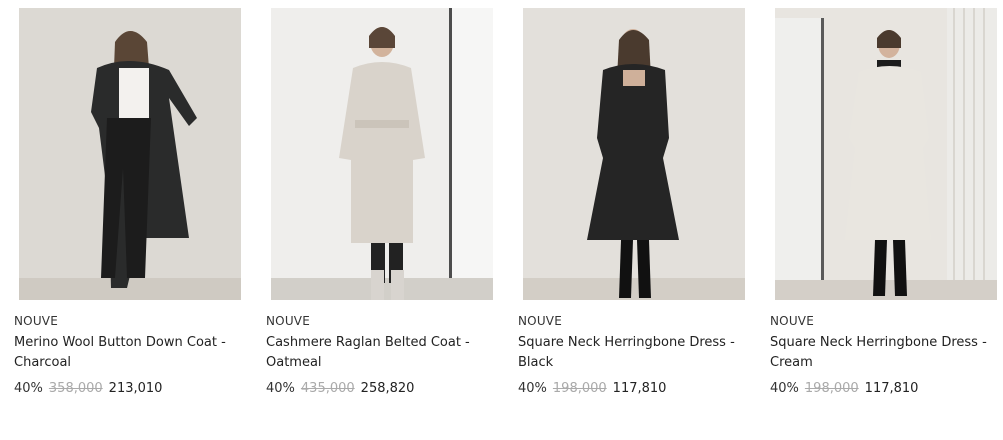 This screenshot has width=1003, height=440. I want to click on original-price: 435,000, so click(327, 388).